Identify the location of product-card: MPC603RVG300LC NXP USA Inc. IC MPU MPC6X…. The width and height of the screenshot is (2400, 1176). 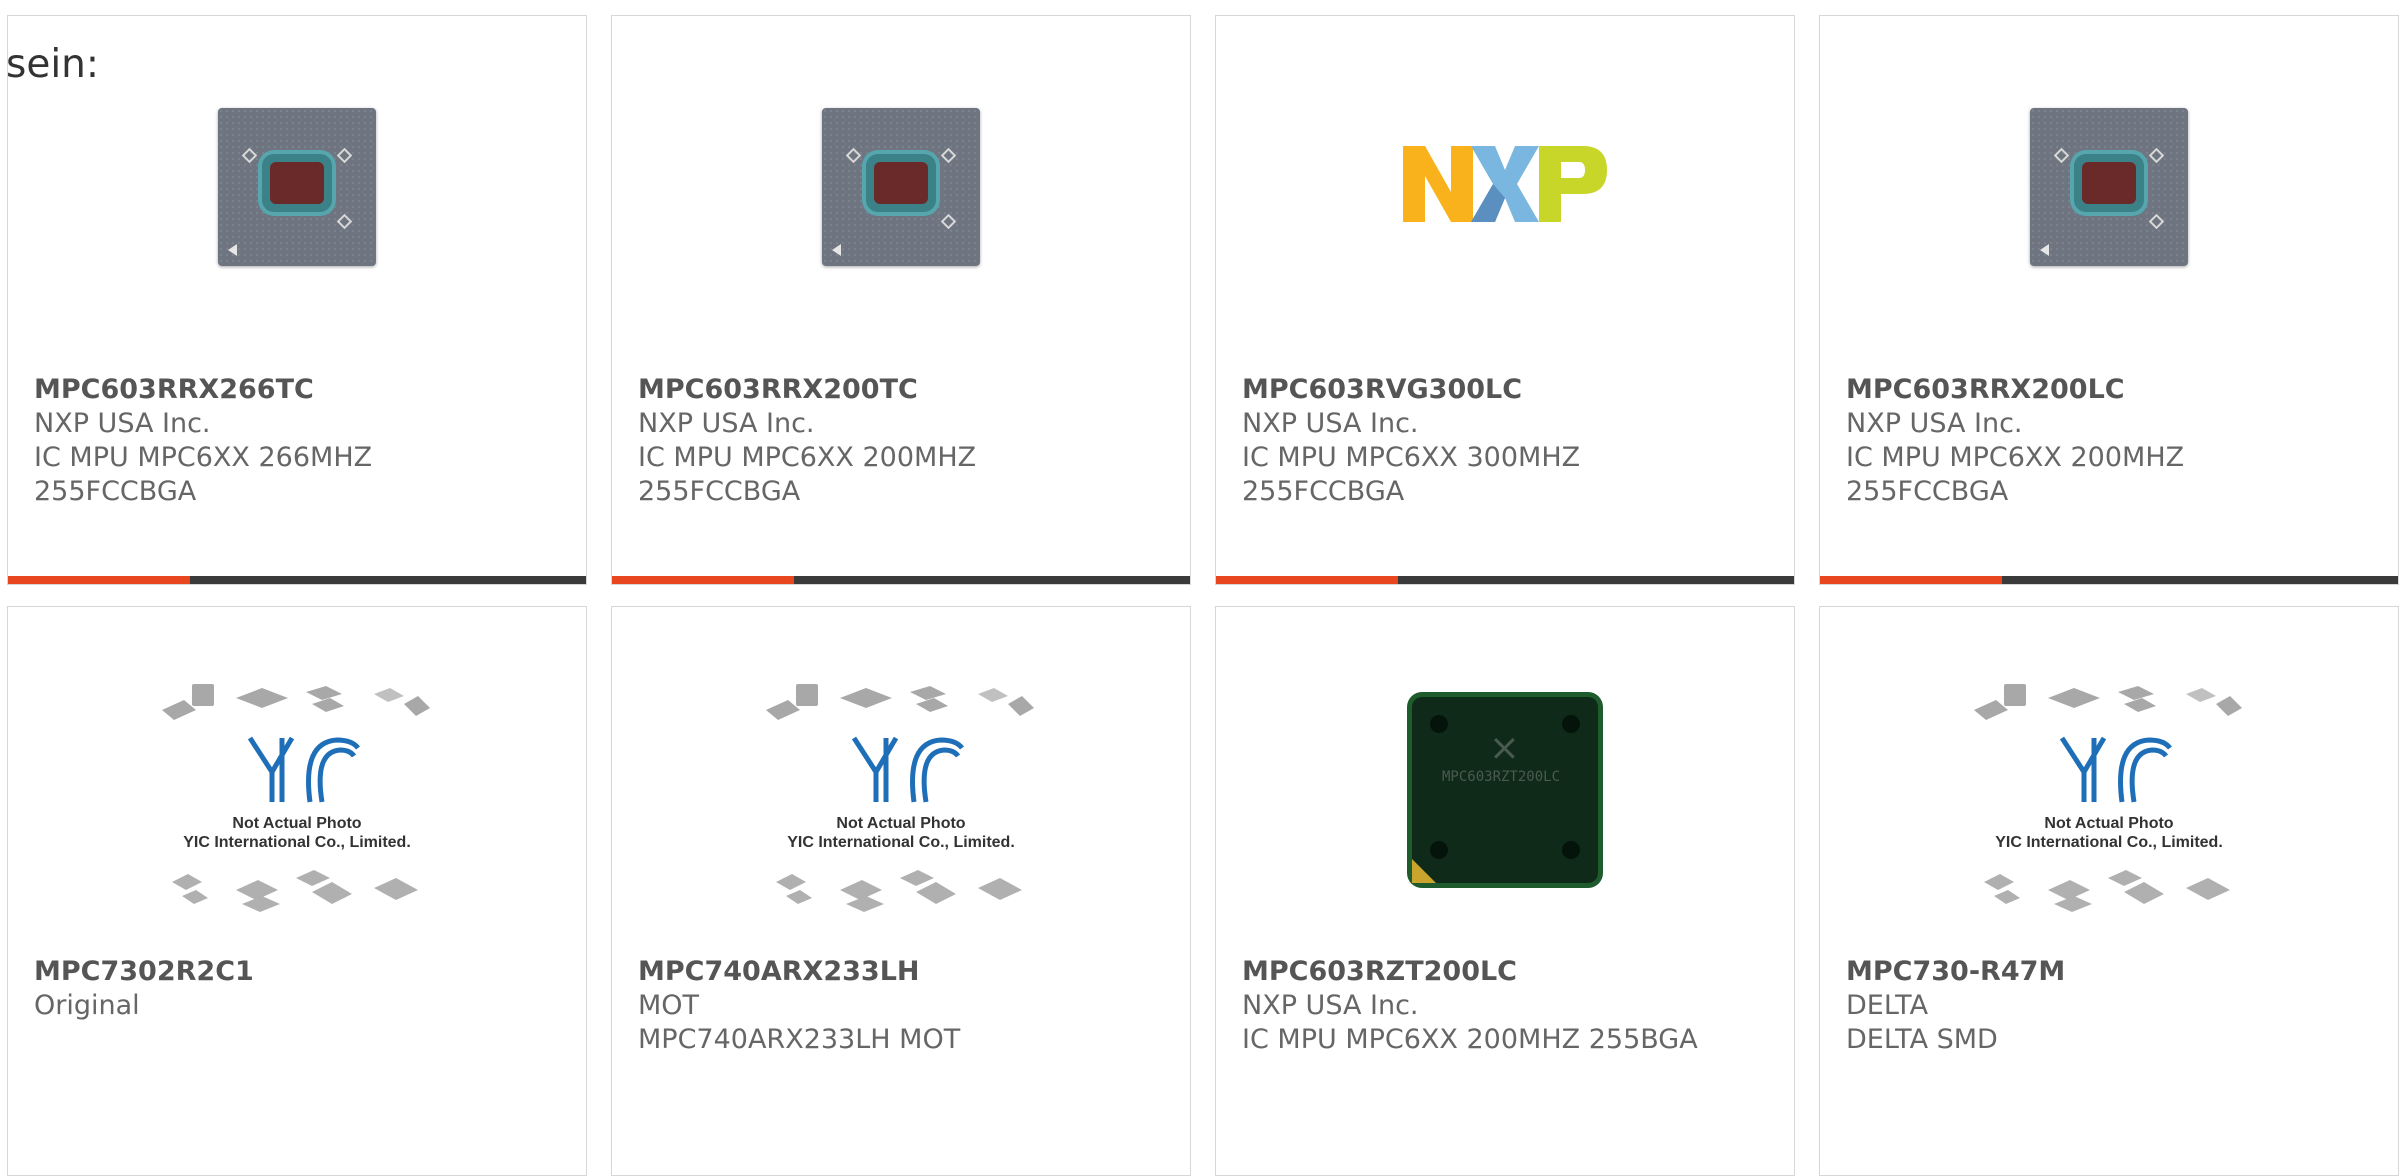
(1505, 300).